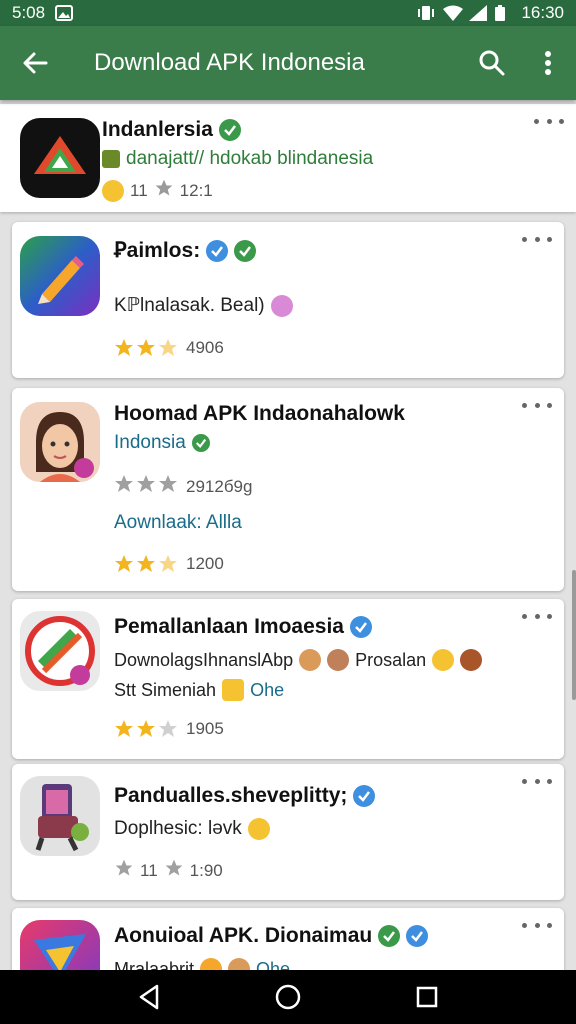 The height and width of the screenshot is (1024, 576). Describe the element at coordinates (178, 522) in the screenshot. I see `app-subtitle: Aownlaak: Allla` at that location.